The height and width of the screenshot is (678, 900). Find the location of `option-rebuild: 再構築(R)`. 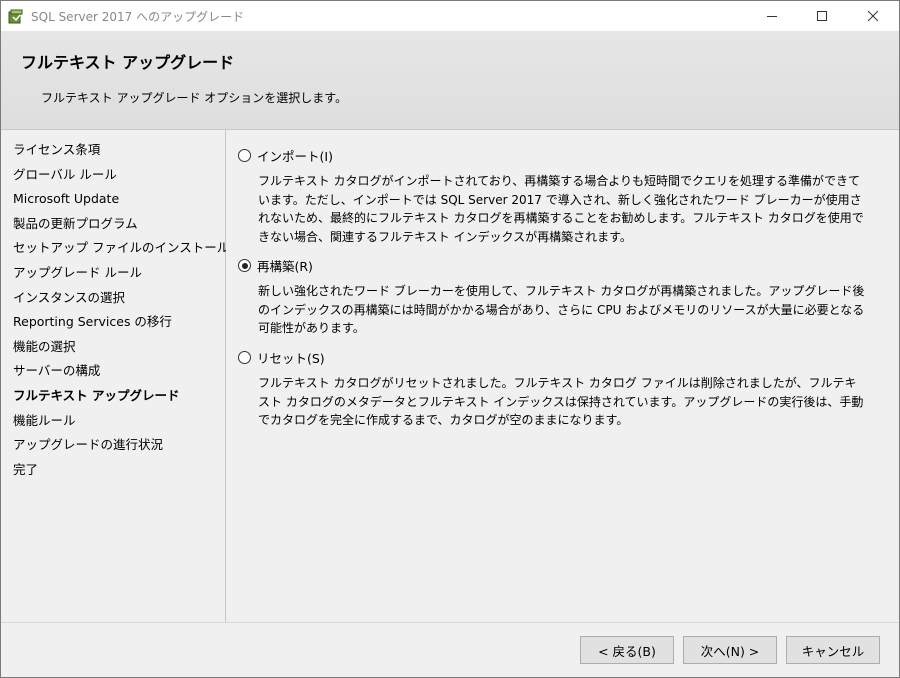

option-rebuild: 再構築(R) is located at coordinates (275, 265).